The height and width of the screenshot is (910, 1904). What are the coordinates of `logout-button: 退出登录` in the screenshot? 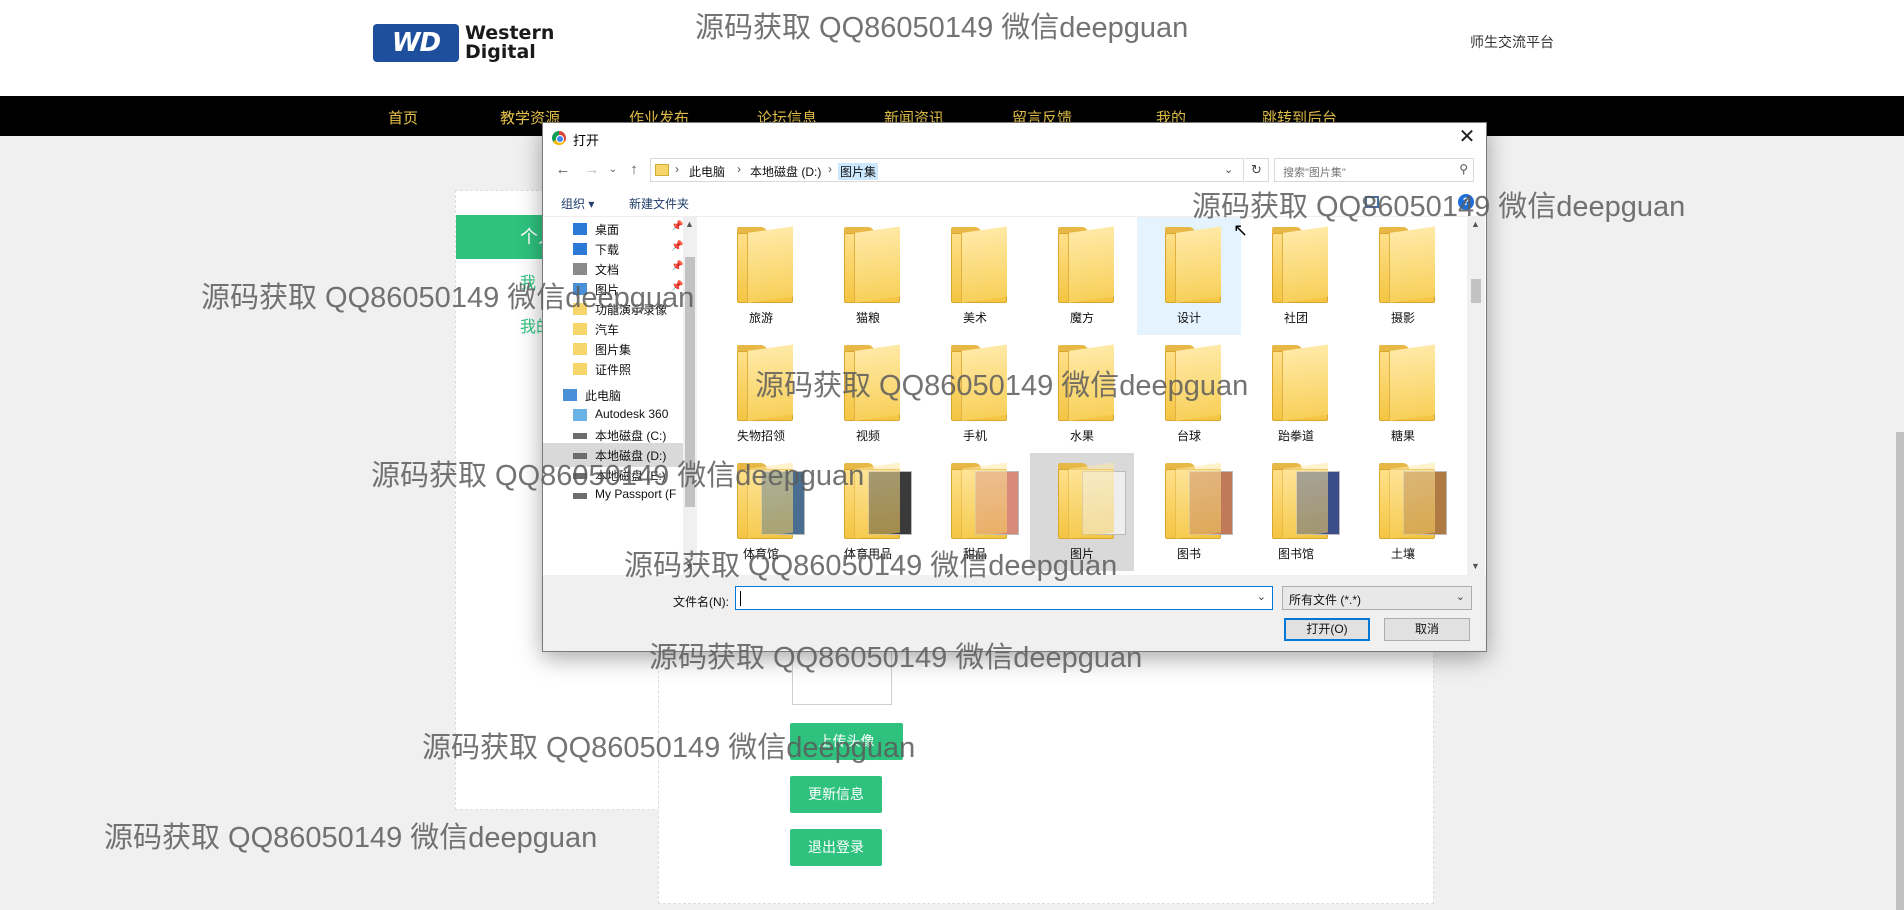 It's located at (836, 847).